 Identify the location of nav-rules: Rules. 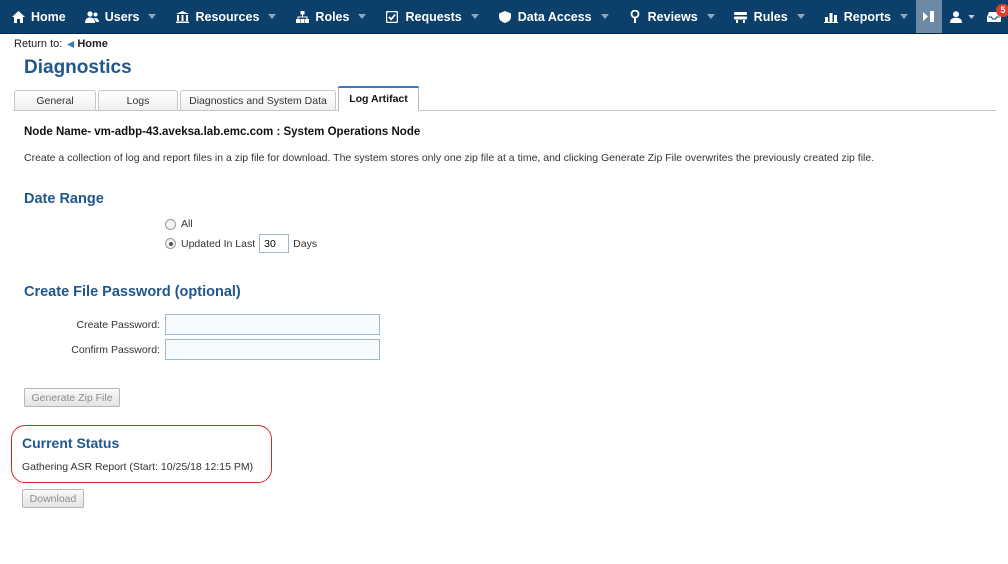
(768, 16).